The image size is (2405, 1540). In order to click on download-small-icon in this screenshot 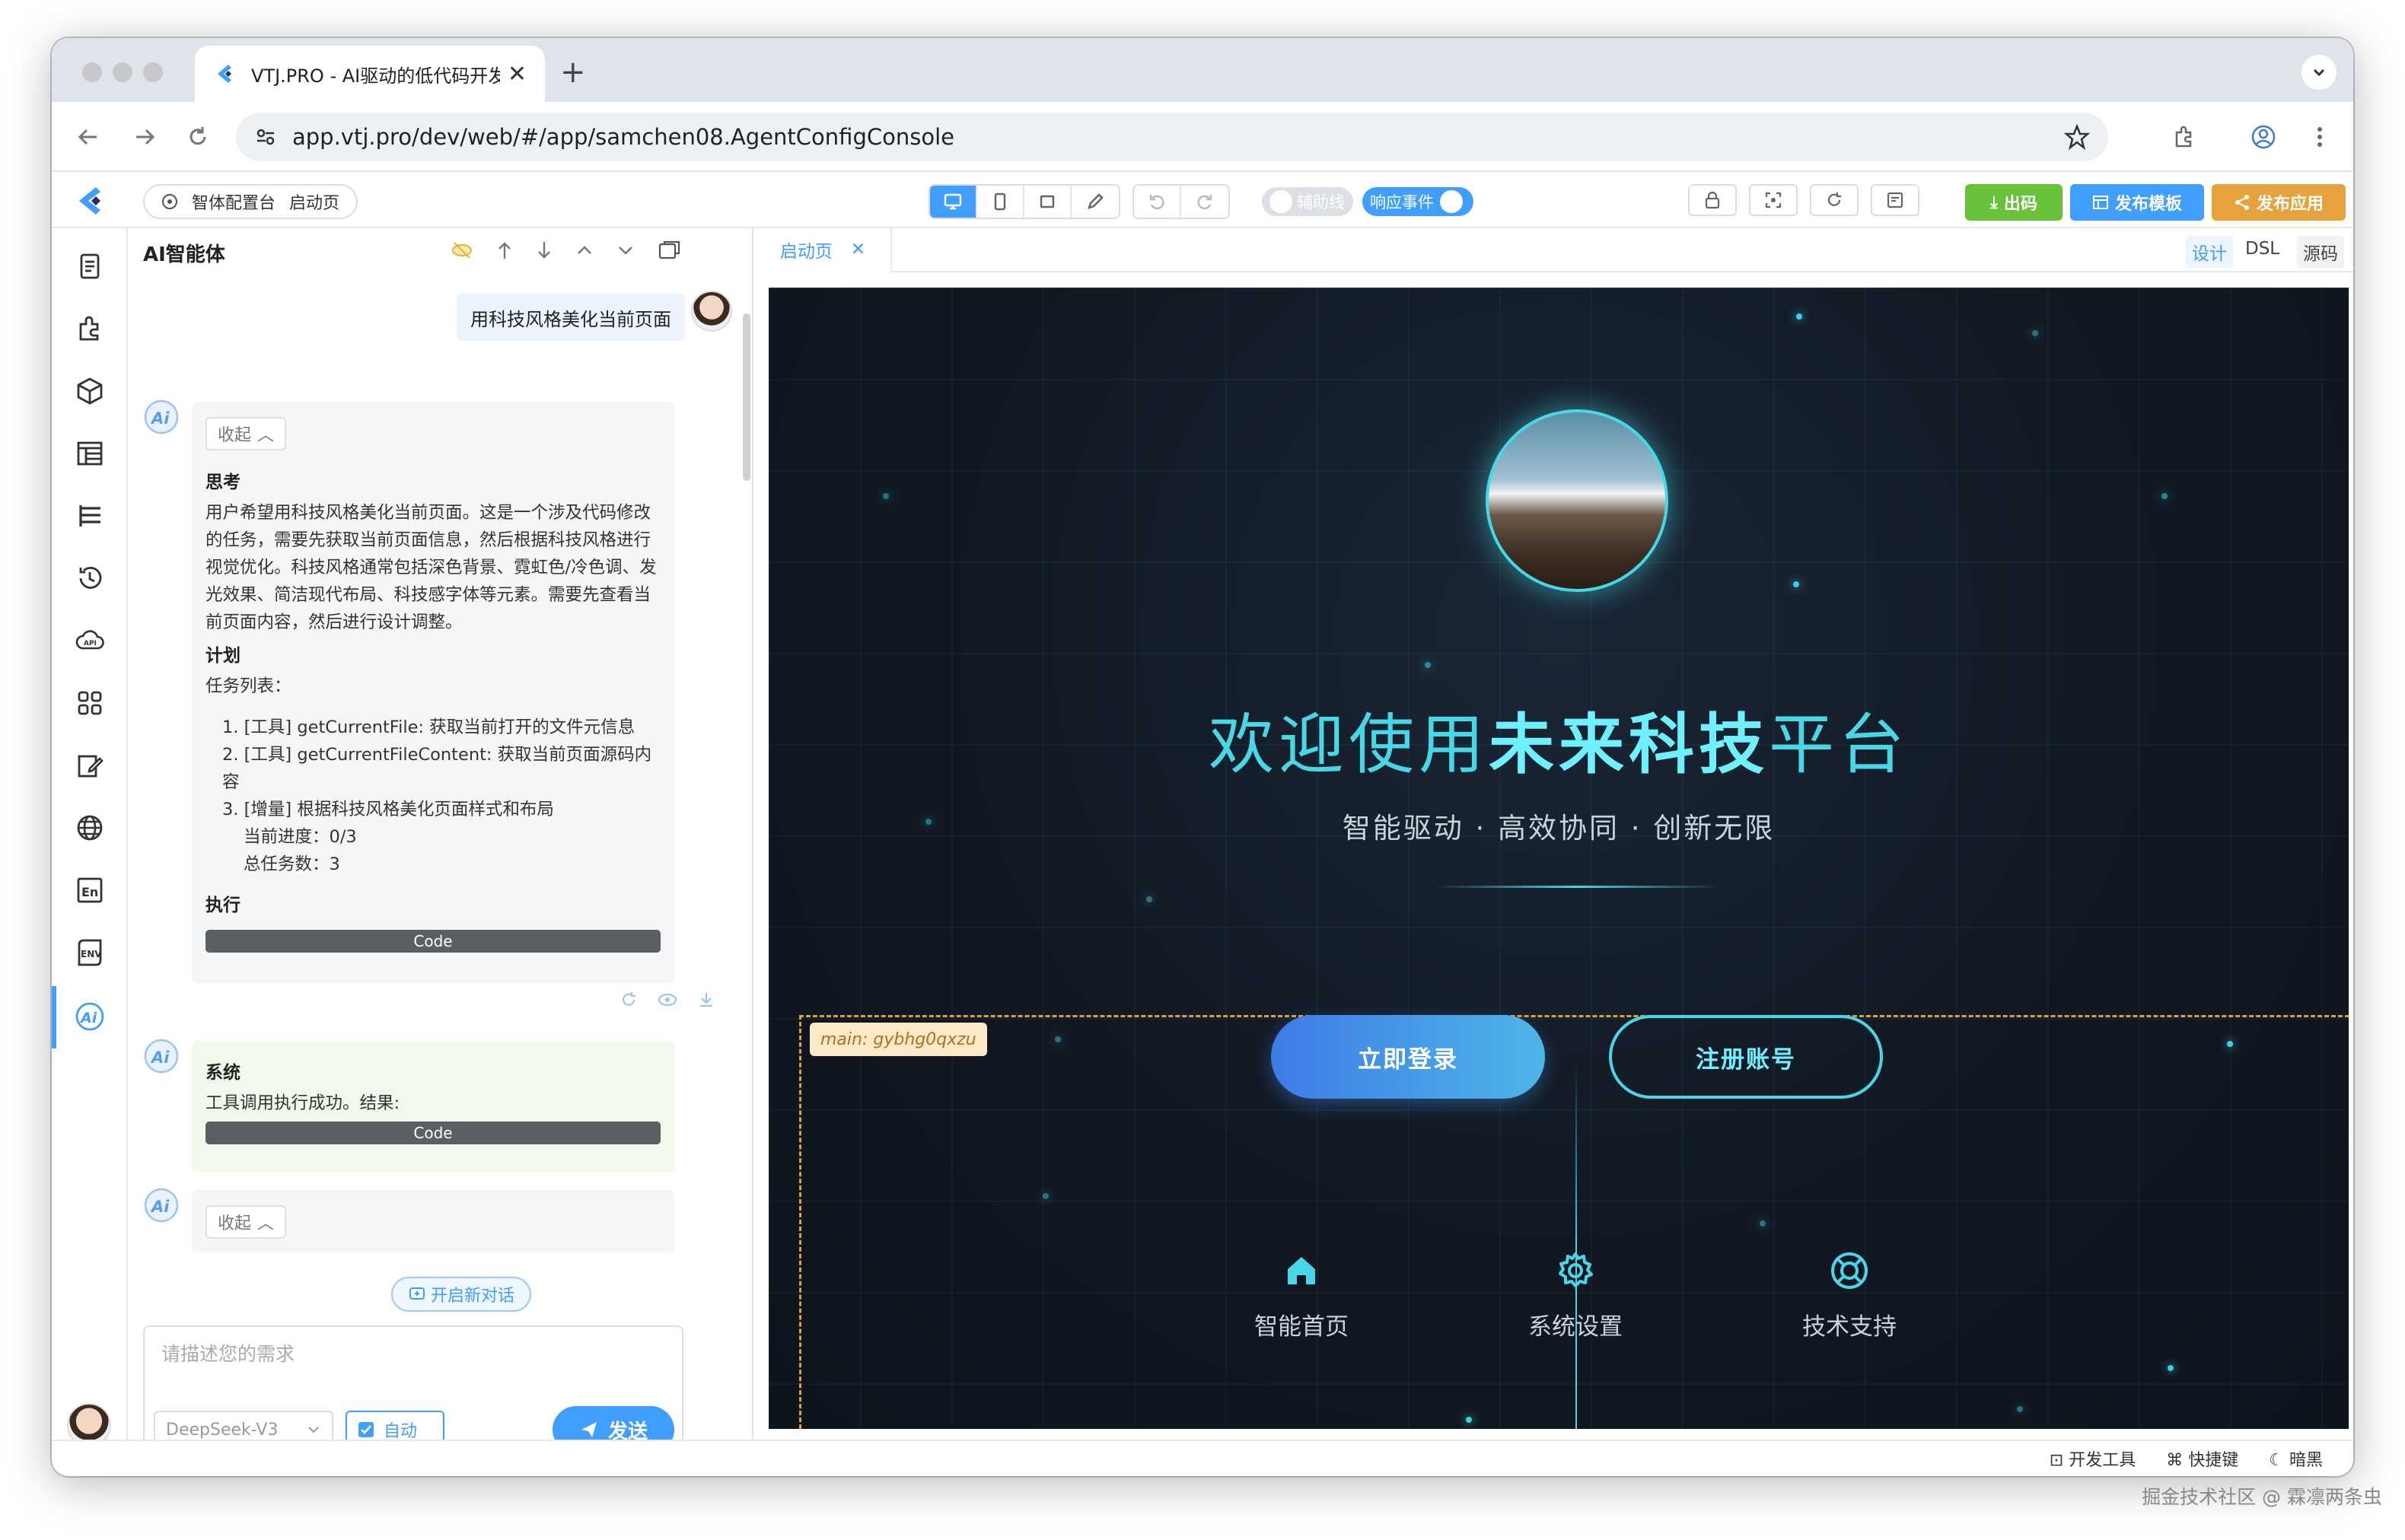, I will do `click(706, 1000)`.